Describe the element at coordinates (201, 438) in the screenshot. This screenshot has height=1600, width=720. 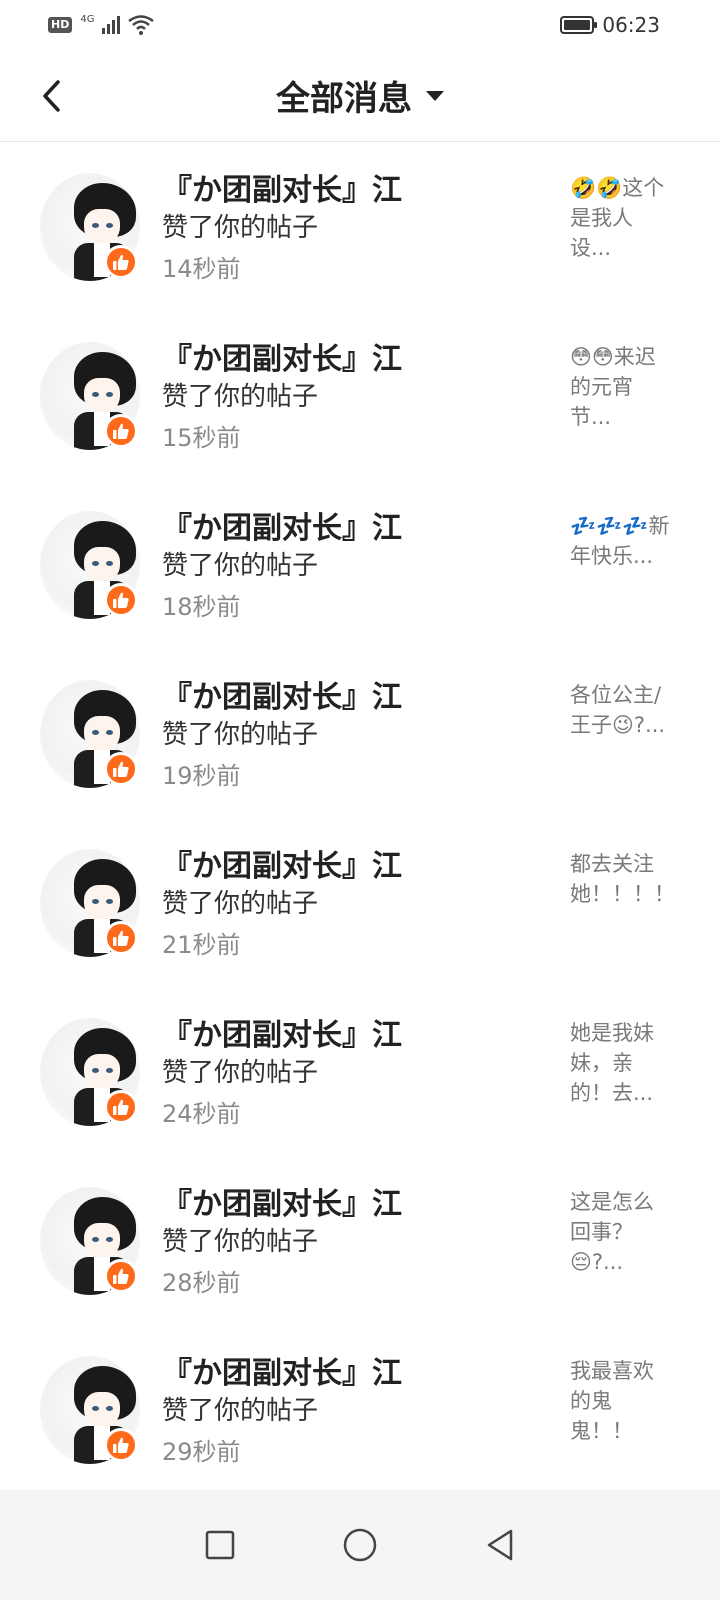
I see `message-timestamp: 15秒前` at that location.